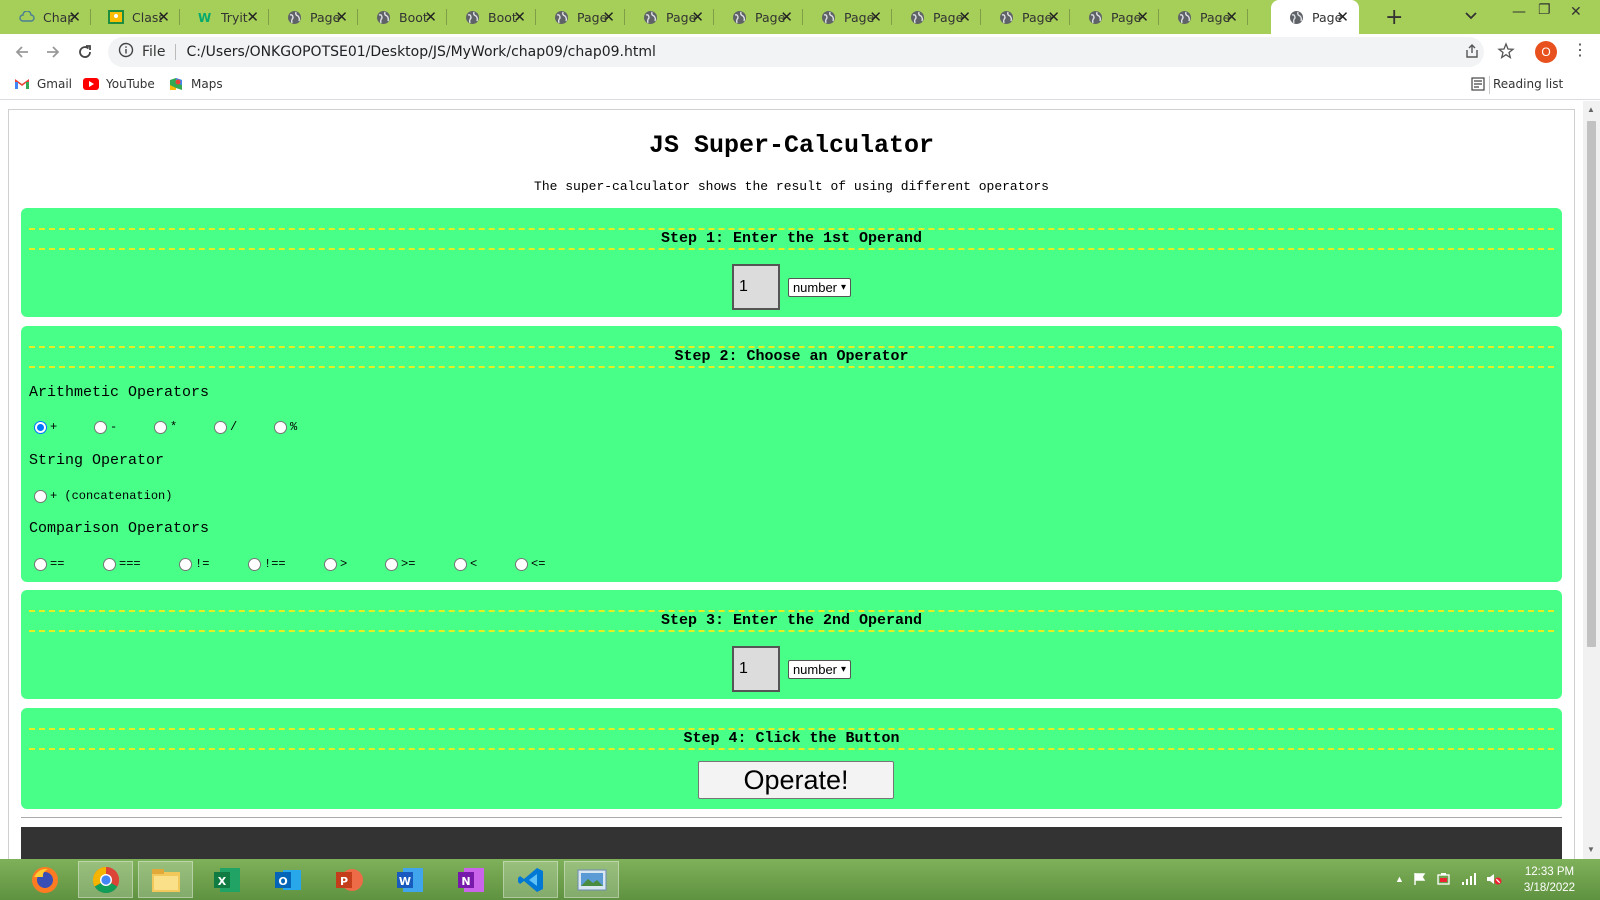 This screenshot has width=1600, height=900. I want to click on battery-icon, so click(1444, 879).